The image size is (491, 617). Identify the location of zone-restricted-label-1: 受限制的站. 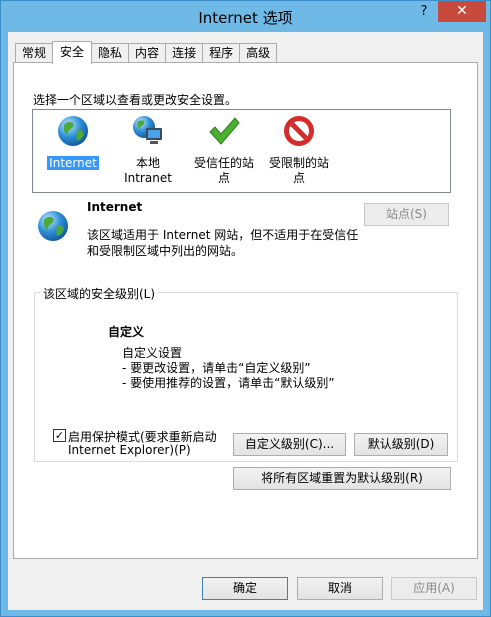
(298, 163).